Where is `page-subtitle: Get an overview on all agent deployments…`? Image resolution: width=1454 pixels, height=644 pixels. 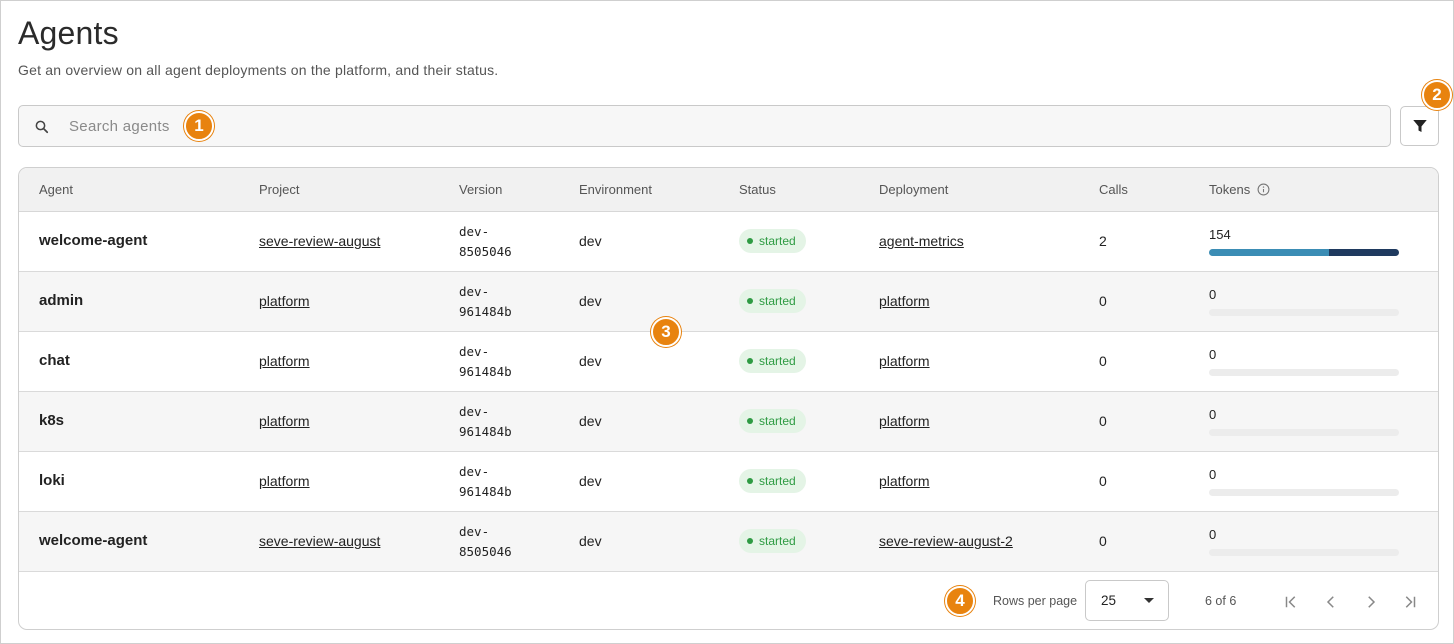
page-subtitle: Get an overview on all agent deployments… is located at coordinates (258, 70).